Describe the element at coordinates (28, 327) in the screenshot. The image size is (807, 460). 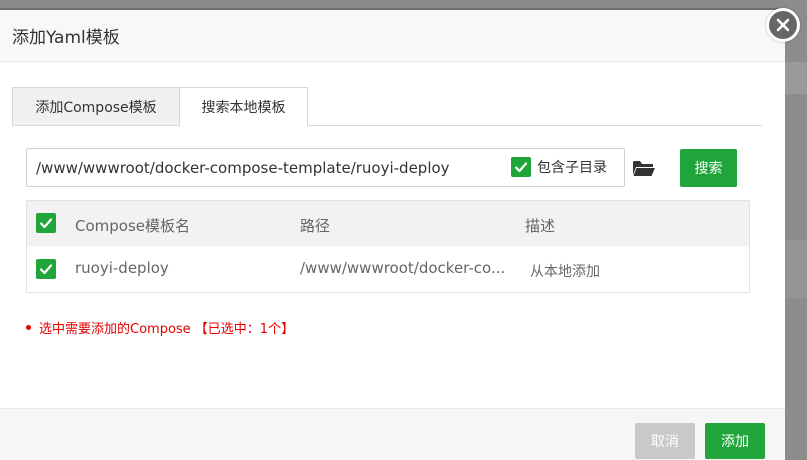
I see `bullet-dot` at that location.